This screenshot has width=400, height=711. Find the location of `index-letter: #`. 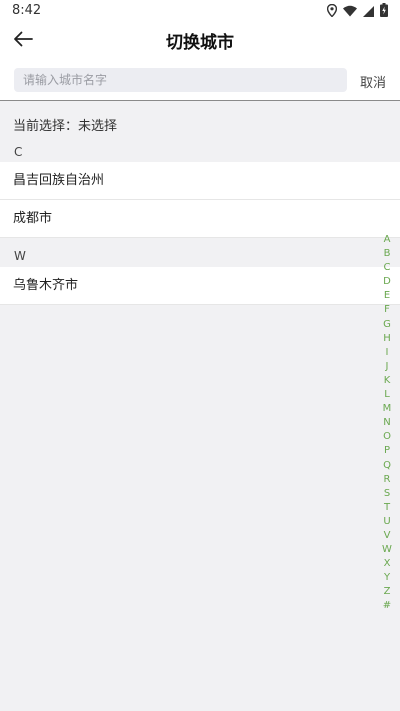

index-letter: # is located at coordinates (387, 606).